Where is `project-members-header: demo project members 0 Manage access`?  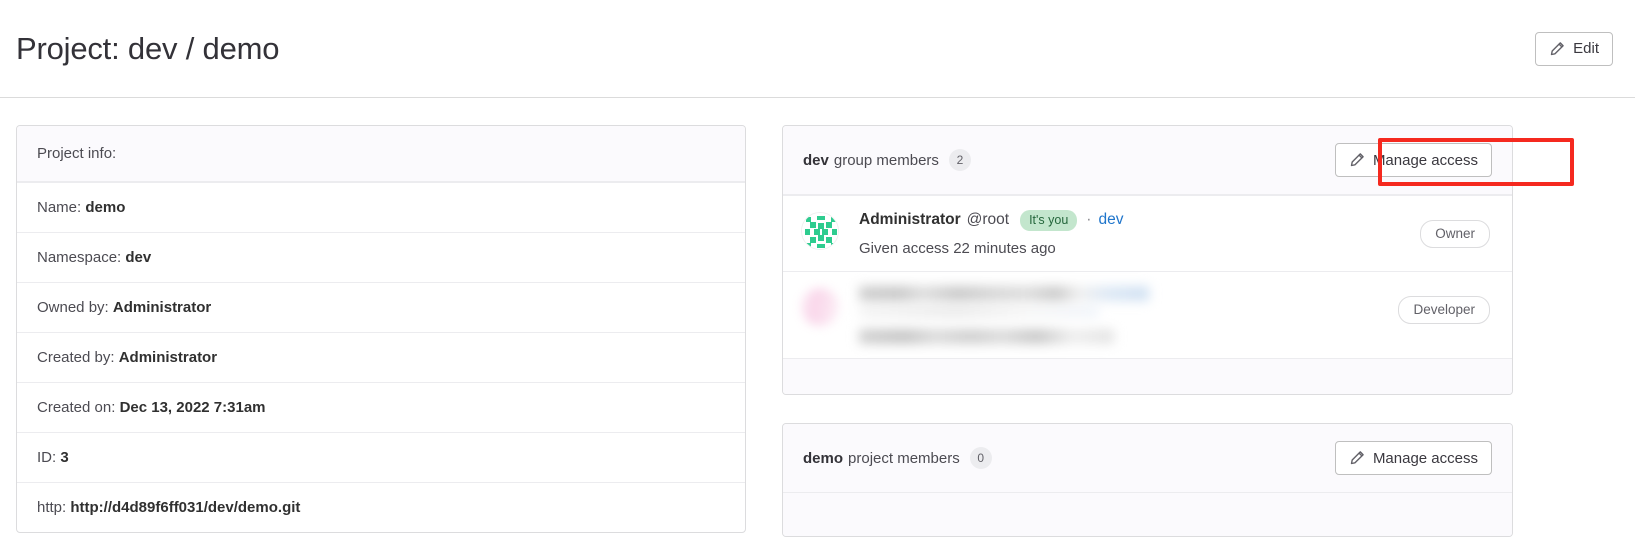
project-members-header: demo project members 0 Manage access is located at coordinates (1147, 458).